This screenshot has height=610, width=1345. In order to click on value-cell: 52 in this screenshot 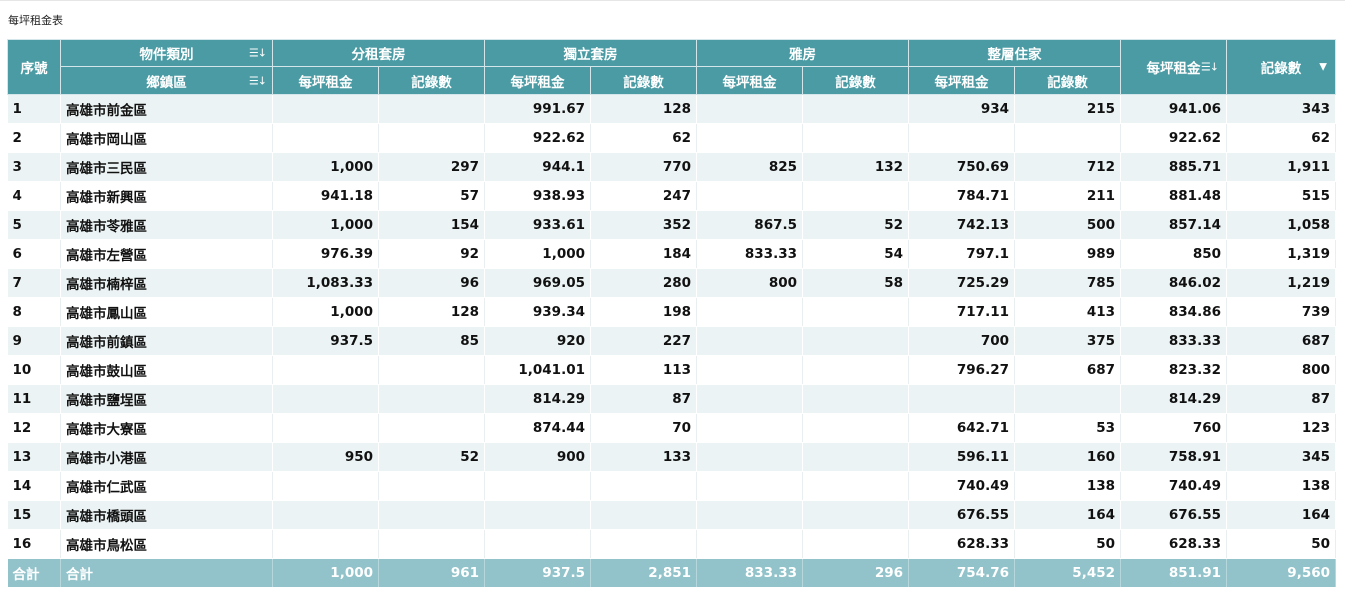, I will do `click(855, 225)`.